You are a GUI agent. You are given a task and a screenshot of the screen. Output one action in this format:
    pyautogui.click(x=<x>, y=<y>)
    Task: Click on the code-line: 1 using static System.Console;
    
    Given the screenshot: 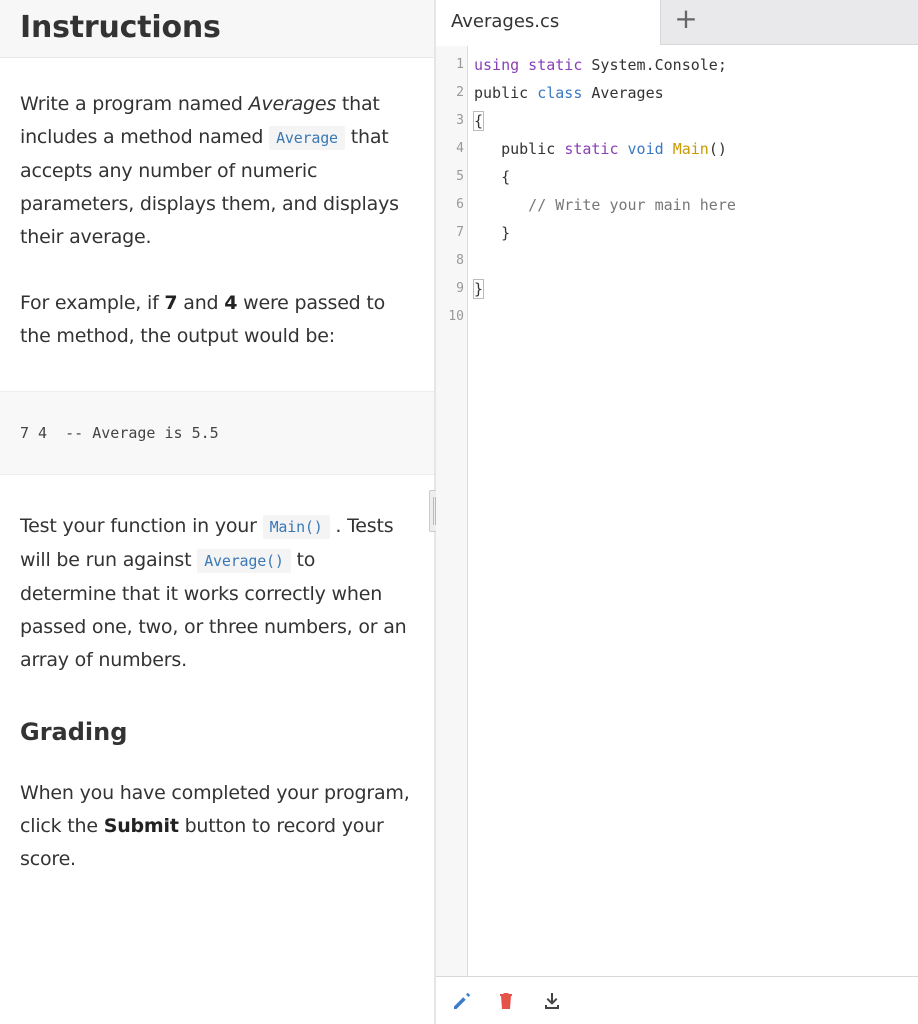 What is the action you would take?
    pyautogui.click(x=677, y=65)
    